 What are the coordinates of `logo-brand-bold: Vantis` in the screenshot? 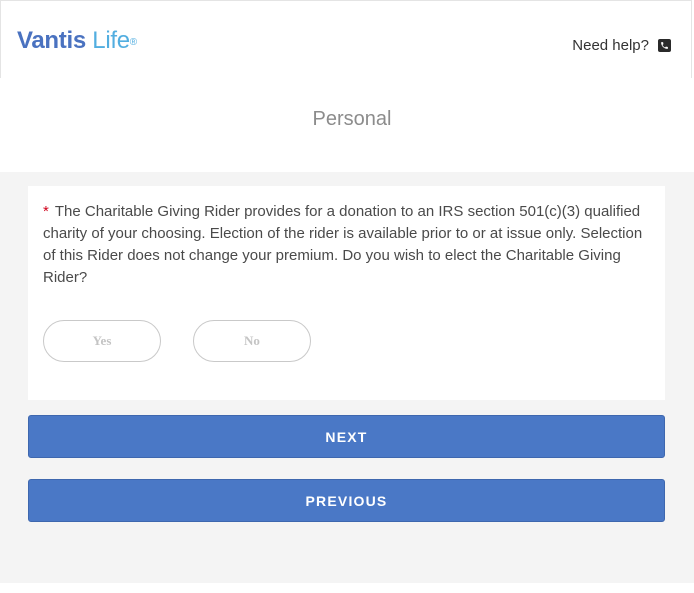 It's located at (51, 40).